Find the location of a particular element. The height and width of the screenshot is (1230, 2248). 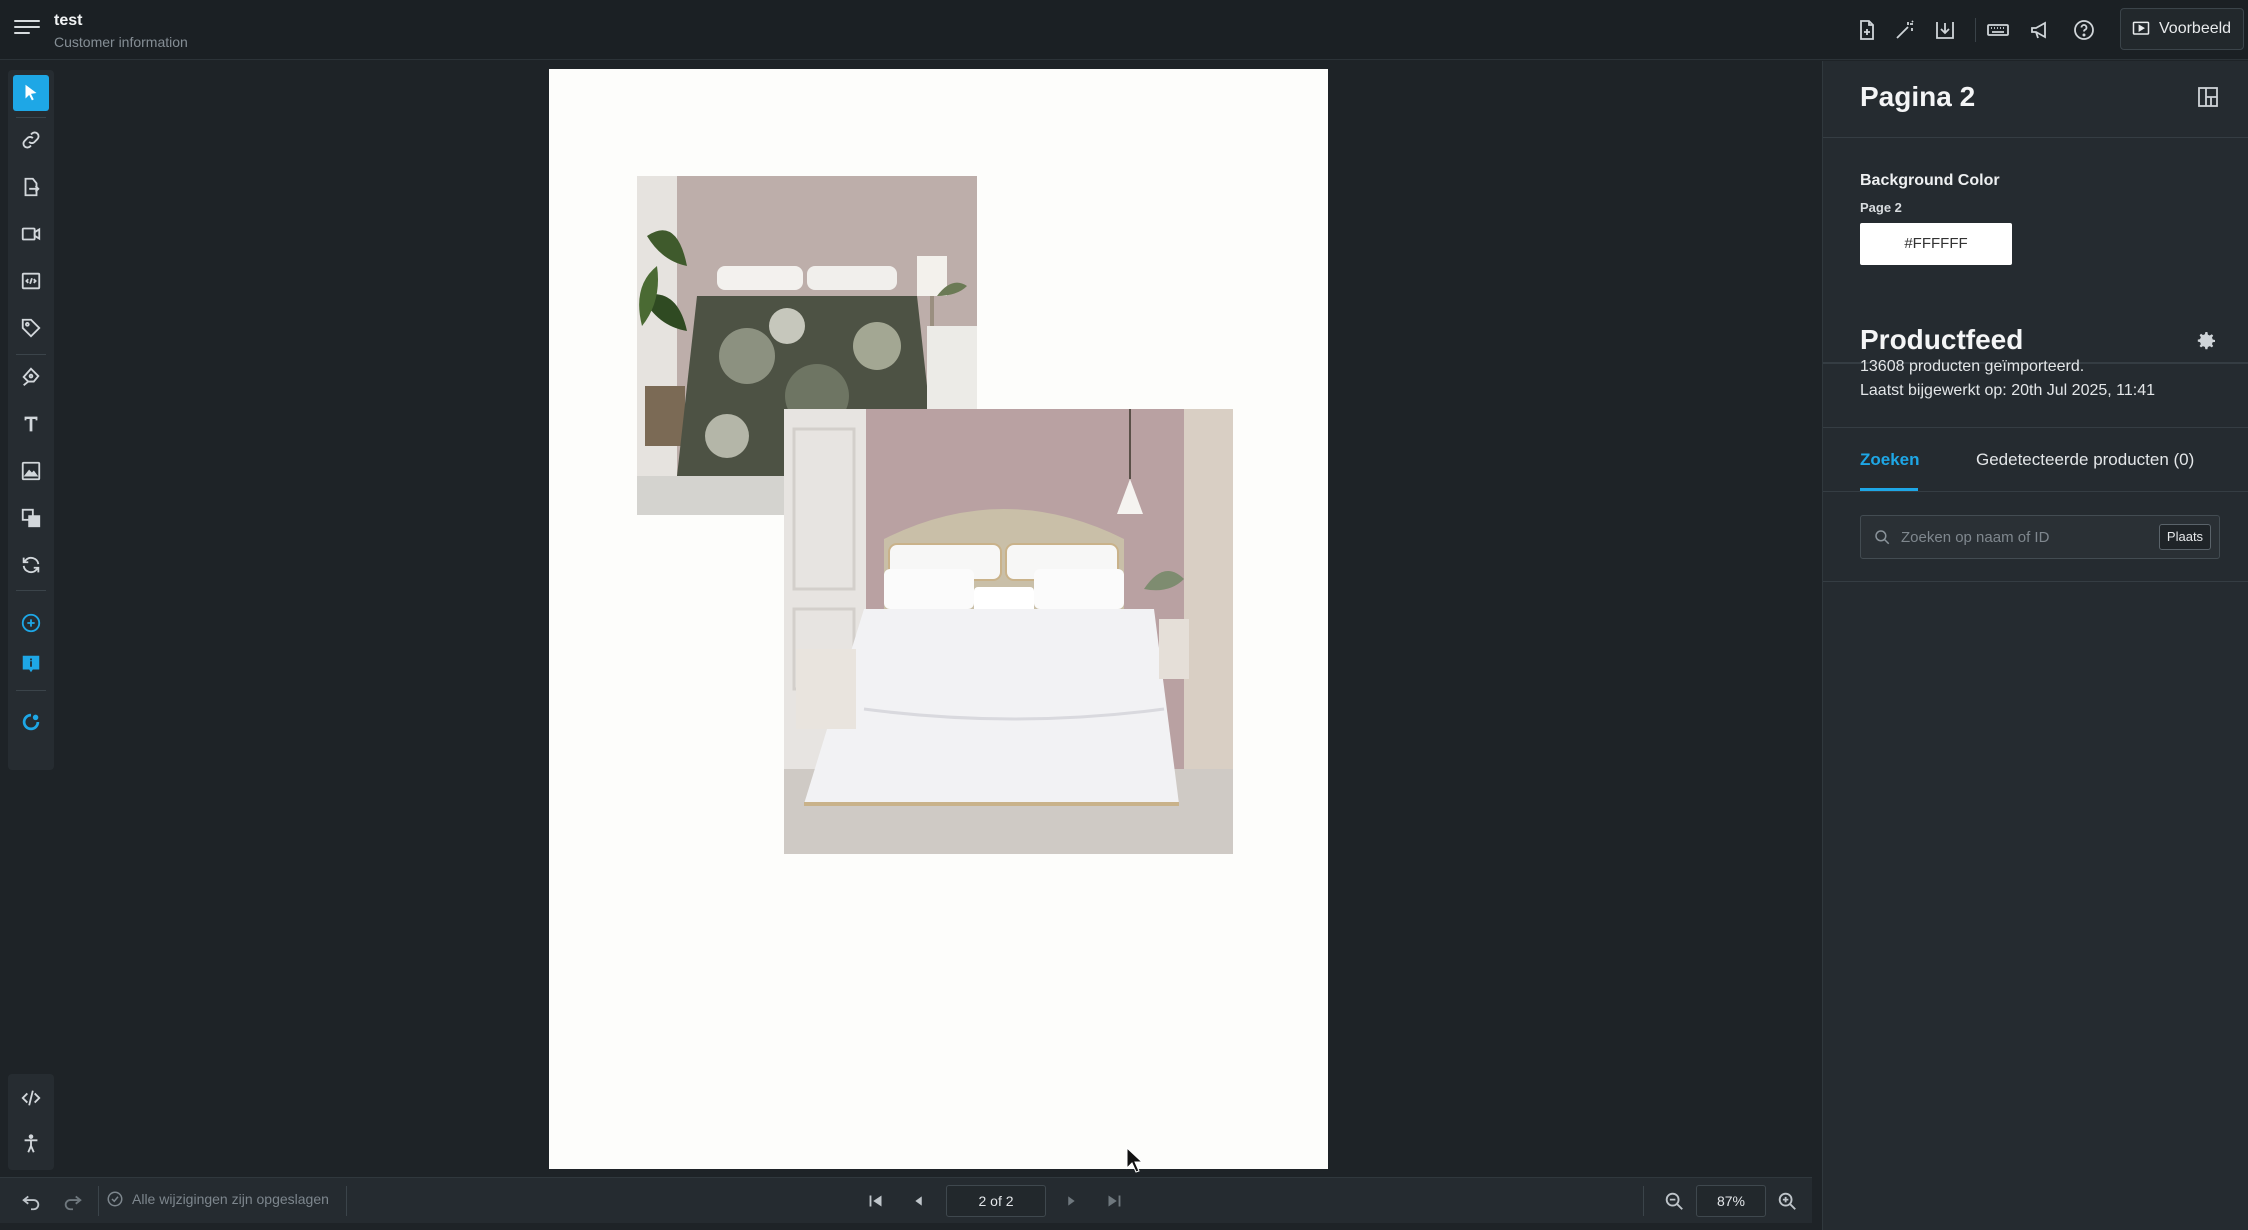

preview-label: Voorbeeld is located at coordinates (2195, 28).